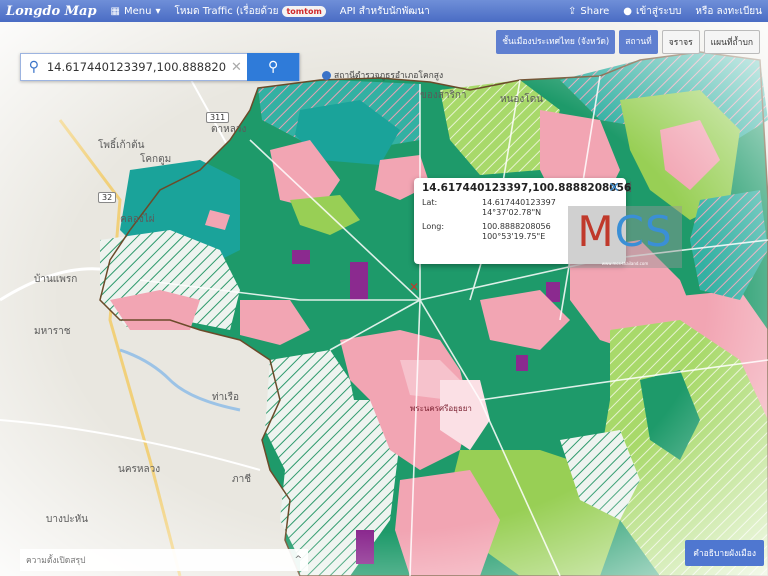  What do you see at coordinates (728, 11) in the screenshot?
I see `register-link: หรือ ลงทะเบียน` at bounding box center [728, 11].